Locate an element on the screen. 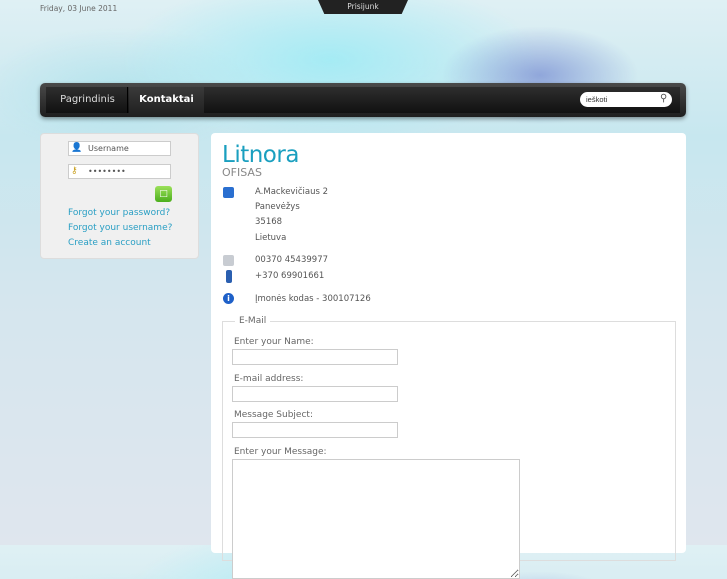 The image size is (727, 579). mobile-number: +370 69901661 is located at coordinates (290, 276).